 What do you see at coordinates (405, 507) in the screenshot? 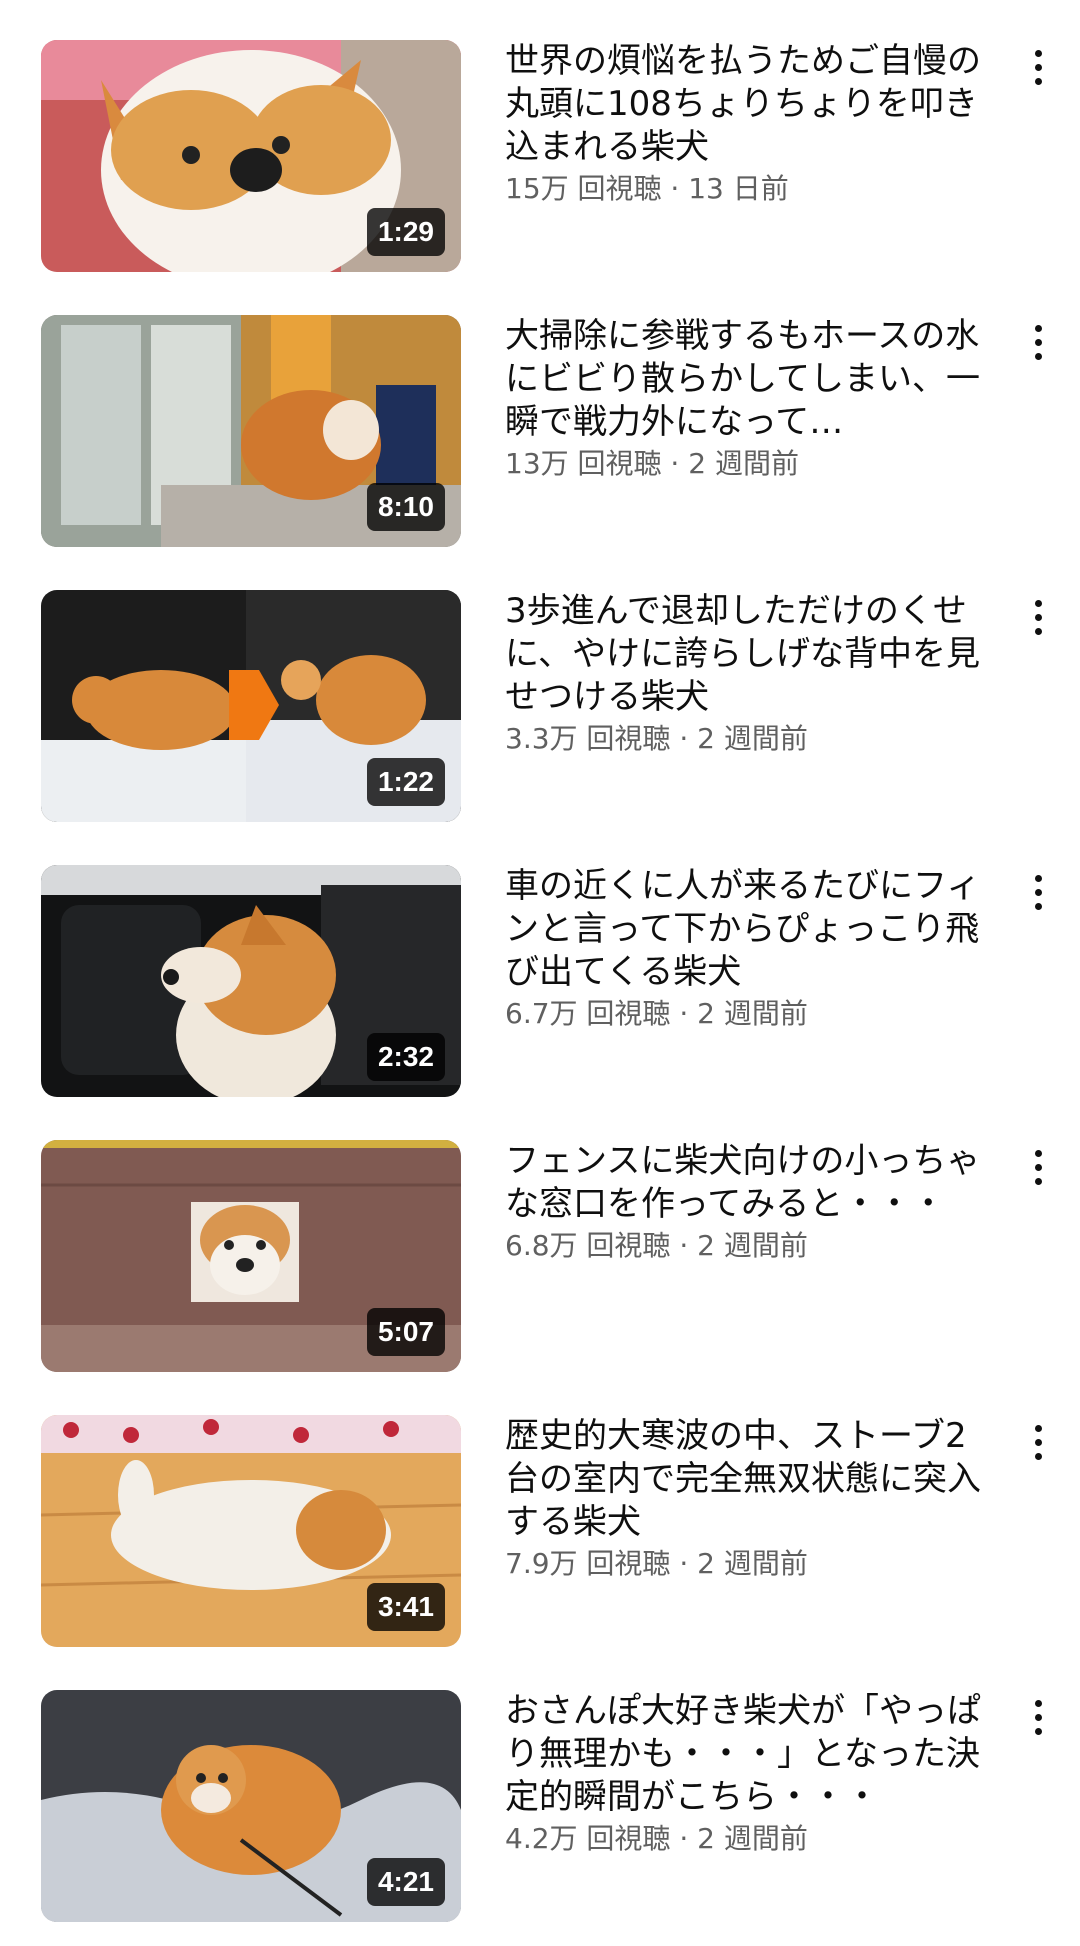
I see `duration-badge: 8:10` at bounding box center [405, 507].